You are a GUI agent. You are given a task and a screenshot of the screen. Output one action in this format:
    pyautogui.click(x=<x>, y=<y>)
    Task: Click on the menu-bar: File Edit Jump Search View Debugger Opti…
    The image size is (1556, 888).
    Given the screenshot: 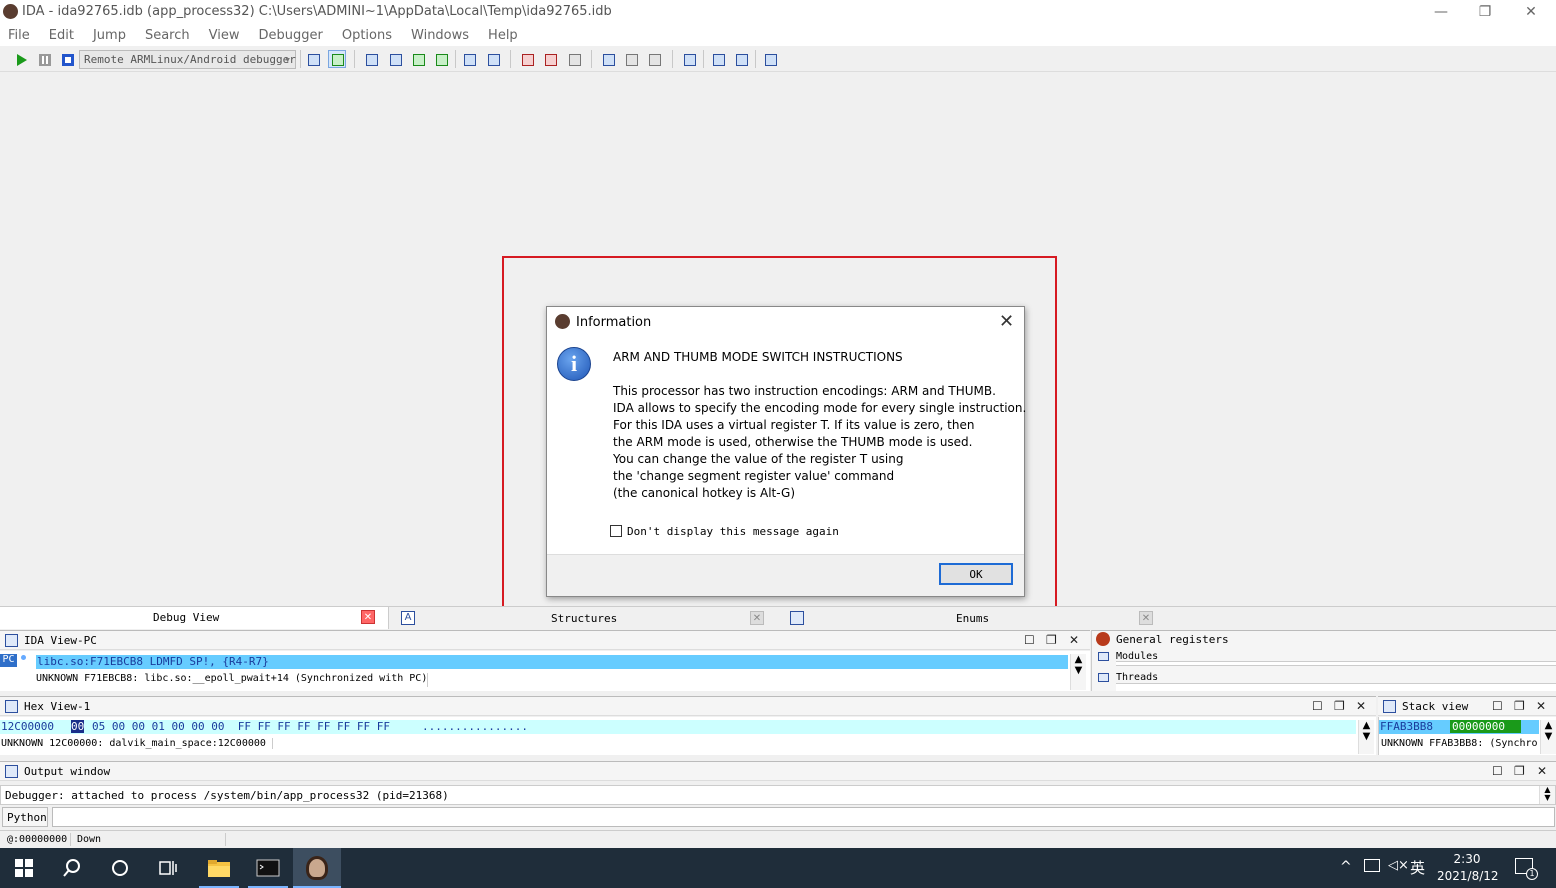 What is the action you would take?
    pyautogui.click(x=778, y=35)
    